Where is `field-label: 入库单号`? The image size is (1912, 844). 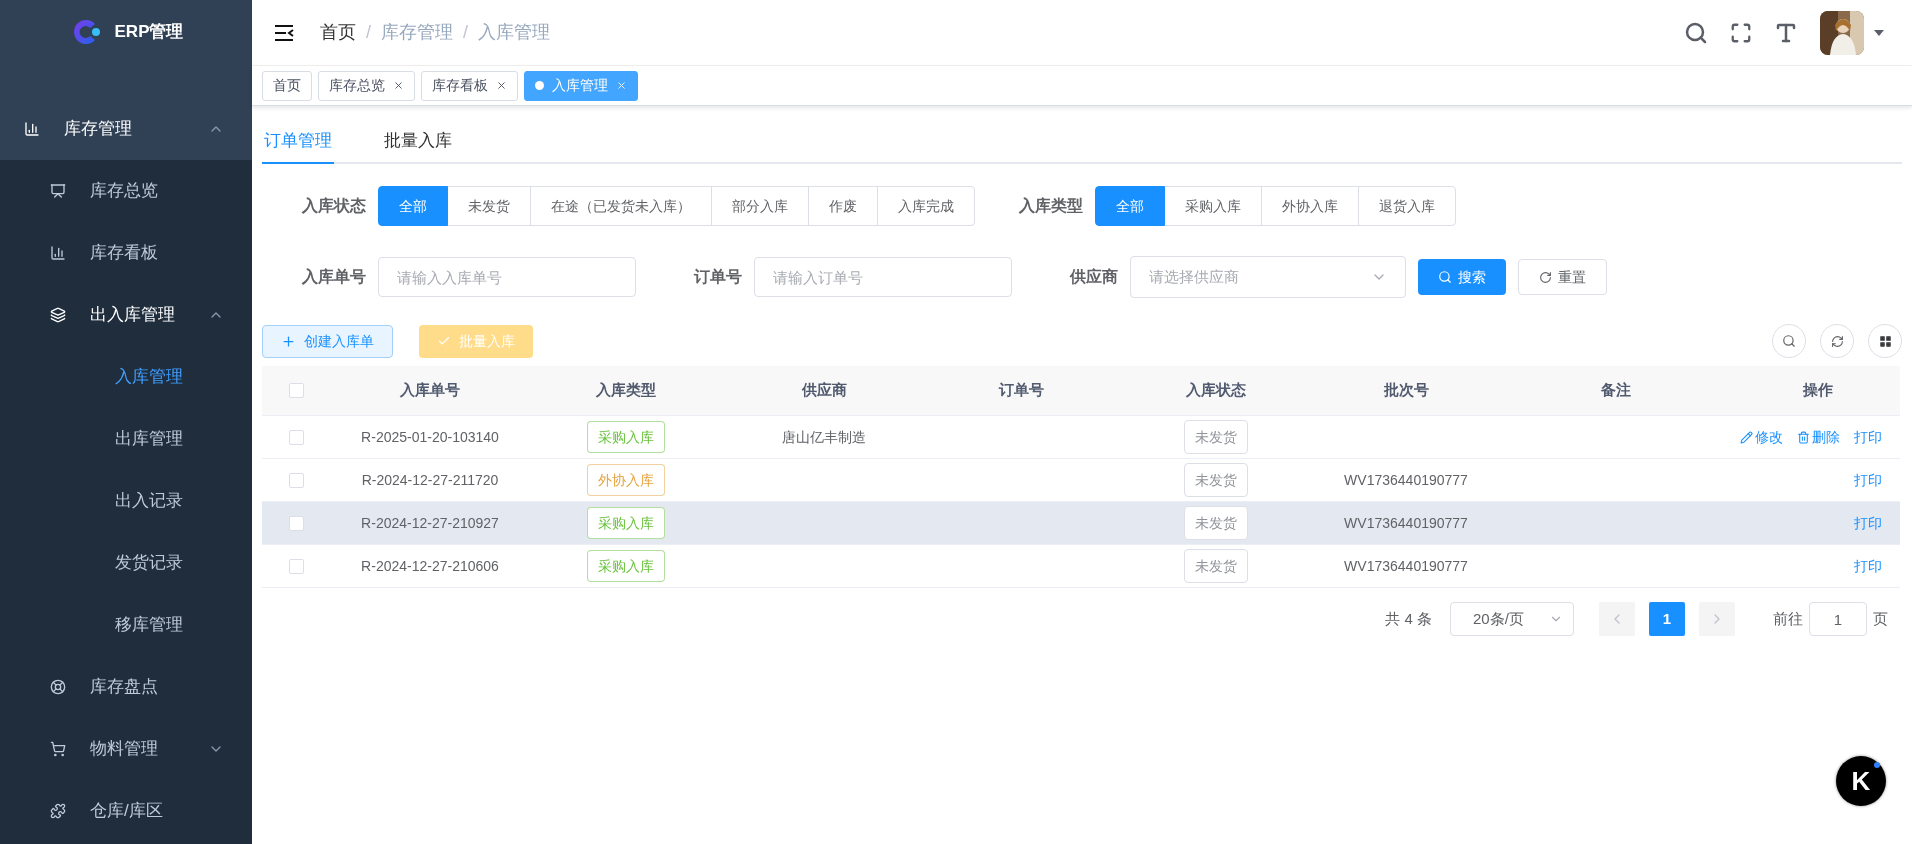
field-label: 入库单号 is located at coordinates (334, 277).